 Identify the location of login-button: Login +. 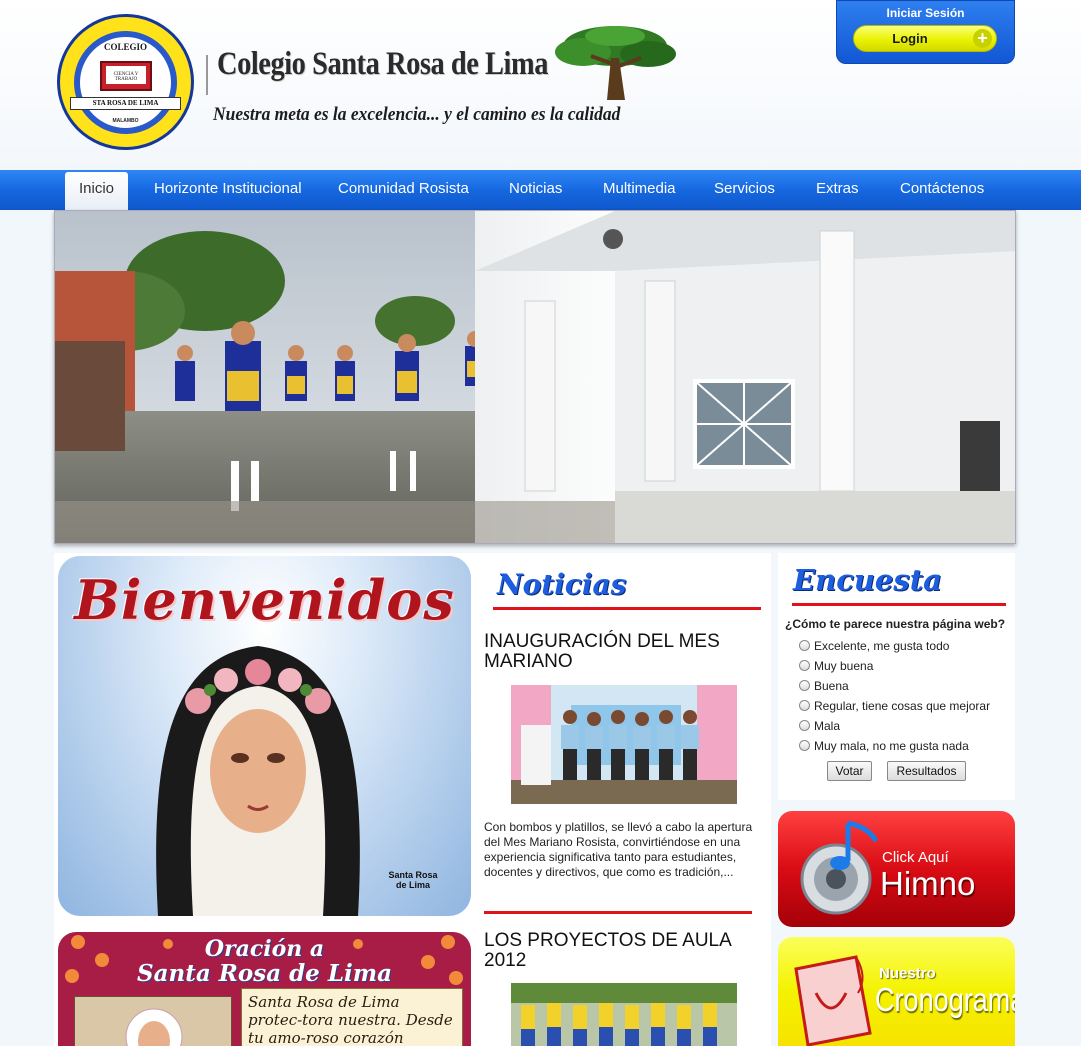
(925, 38).